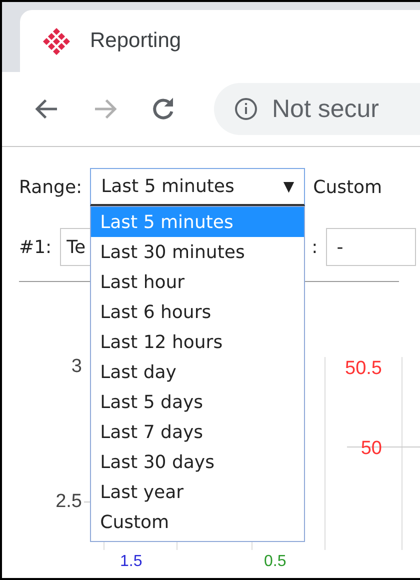 This screenshot has height=580, width=420. Describe the element at coordinates (197, 432) in the screenshot. I see `range-option: Last 7 days` at that location.